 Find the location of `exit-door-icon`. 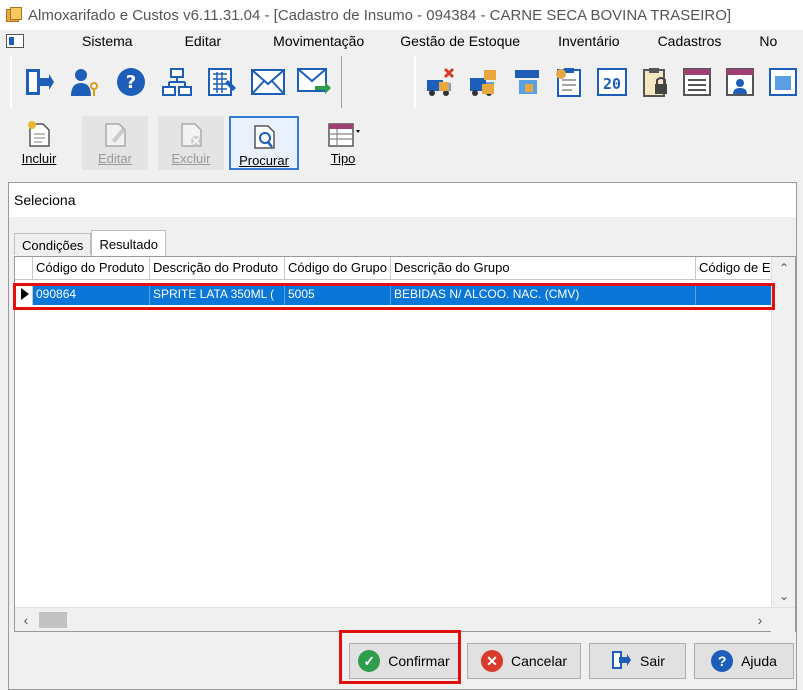

exit-door-icon is located at coordinates (621, 661).